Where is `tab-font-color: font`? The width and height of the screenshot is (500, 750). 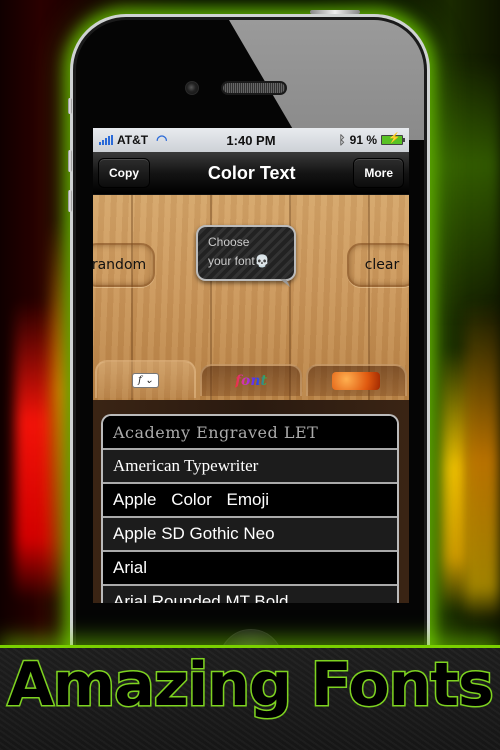
tab-font-color: font is located at coordinates (251, 380).